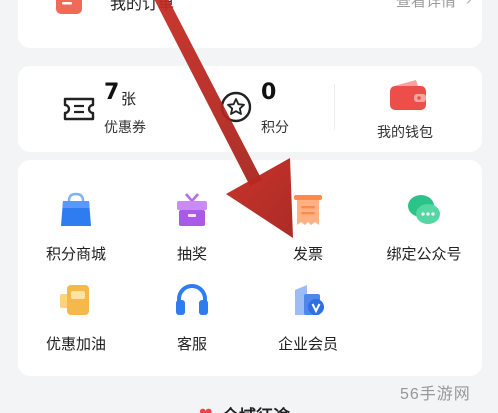 Image resolution: width=498 pixels, height=413 pixels. I want to click on bind-official-account-item: 绑定公众号, so click(424, 215).